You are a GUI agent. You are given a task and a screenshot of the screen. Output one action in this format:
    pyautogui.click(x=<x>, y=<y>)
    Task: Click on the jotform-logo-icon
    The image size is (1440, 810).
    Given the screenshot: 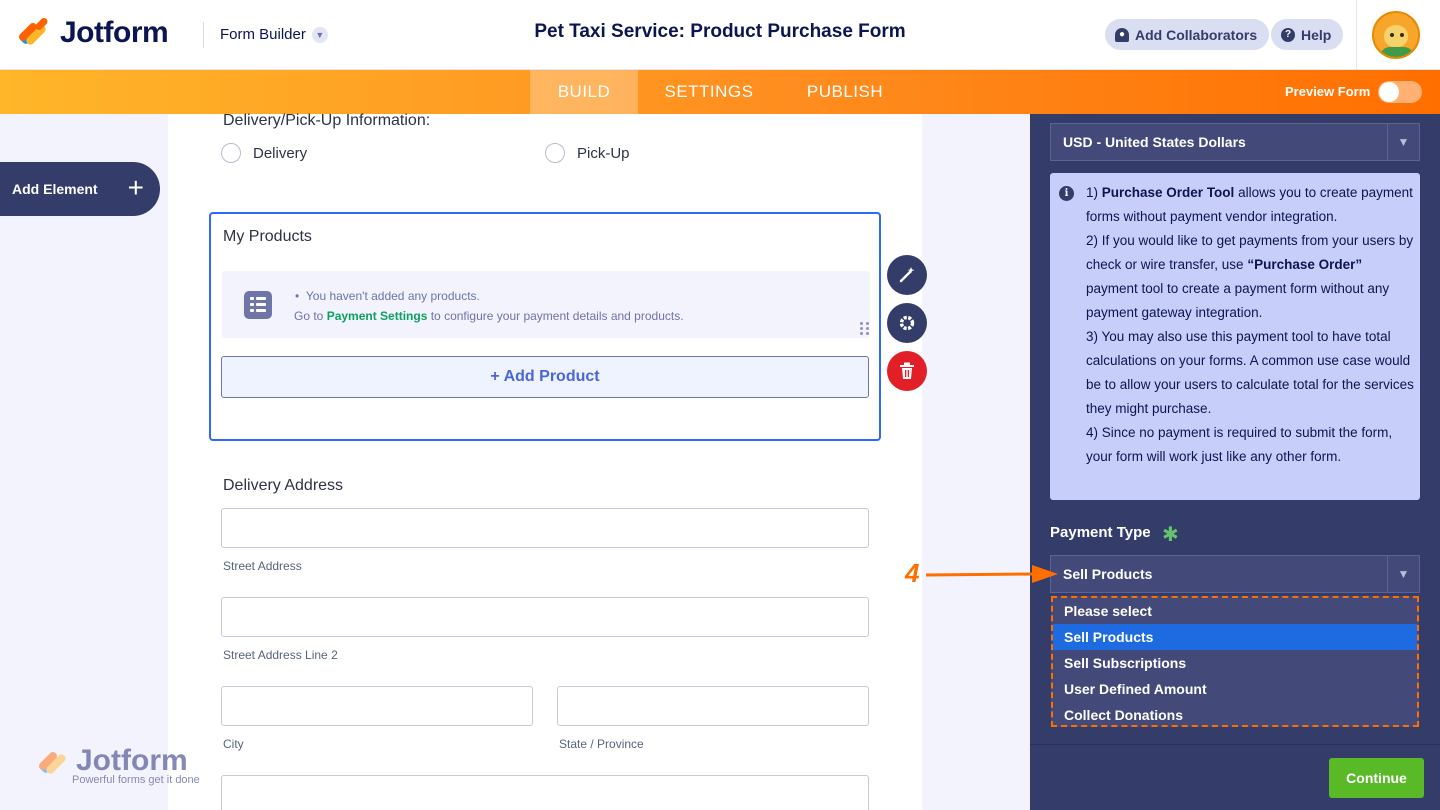 What is the action you would take?
    pyautogui.click(x=33, y=32)
    